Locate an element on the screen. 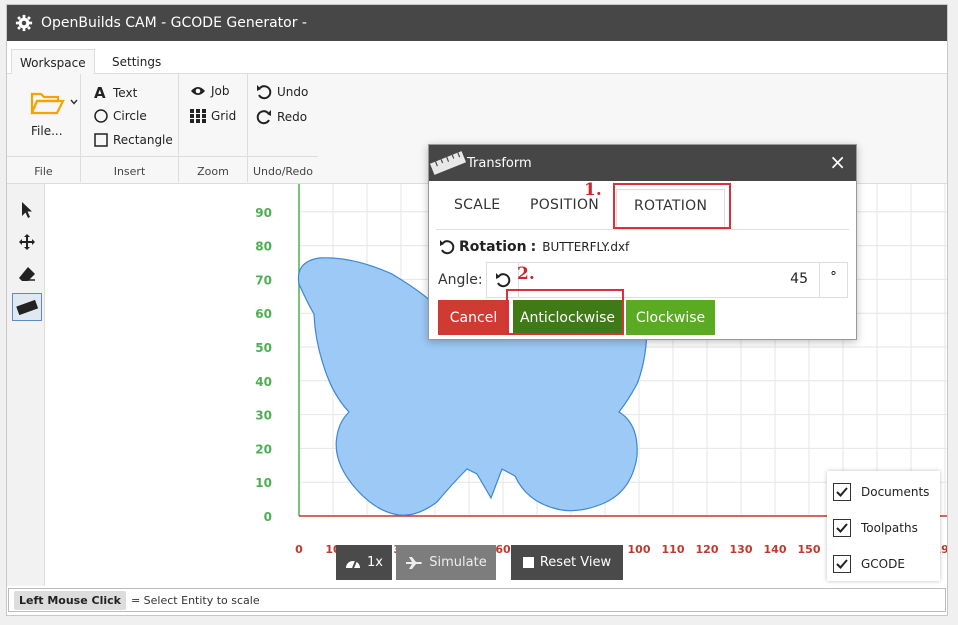  rotation-entity-row: Rotation: BUTTERFLY.dxf is located at coordinates (534, 247).